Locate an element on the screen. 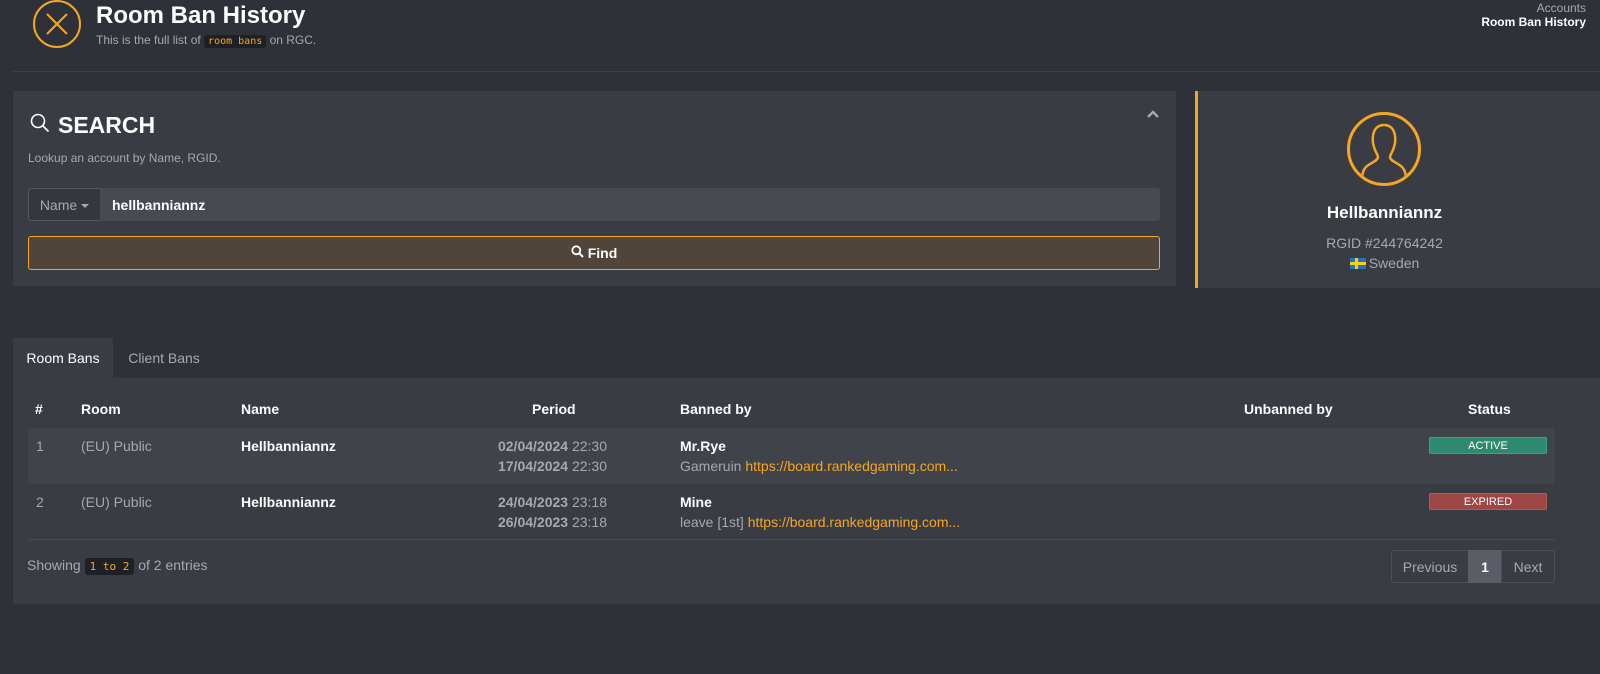 The width and height of the screenshot is (1600, 674). row-number: 1 is located at coordinates (40, 446).